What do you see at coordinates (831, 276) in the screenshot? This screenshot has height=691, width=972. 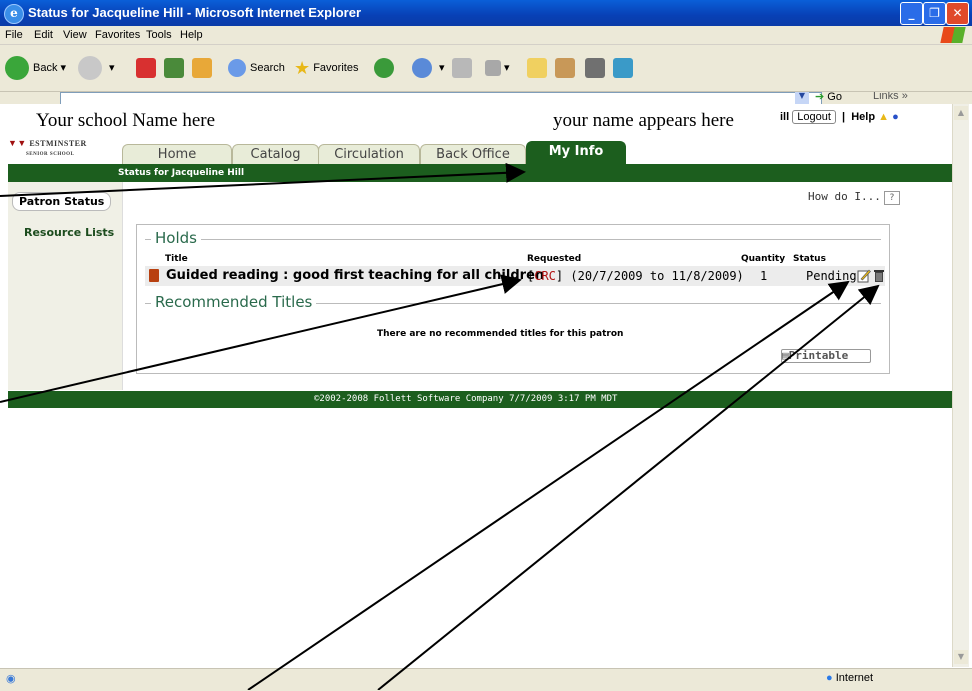 I see `hold-status: Pending` at bounding box center [831, 276].